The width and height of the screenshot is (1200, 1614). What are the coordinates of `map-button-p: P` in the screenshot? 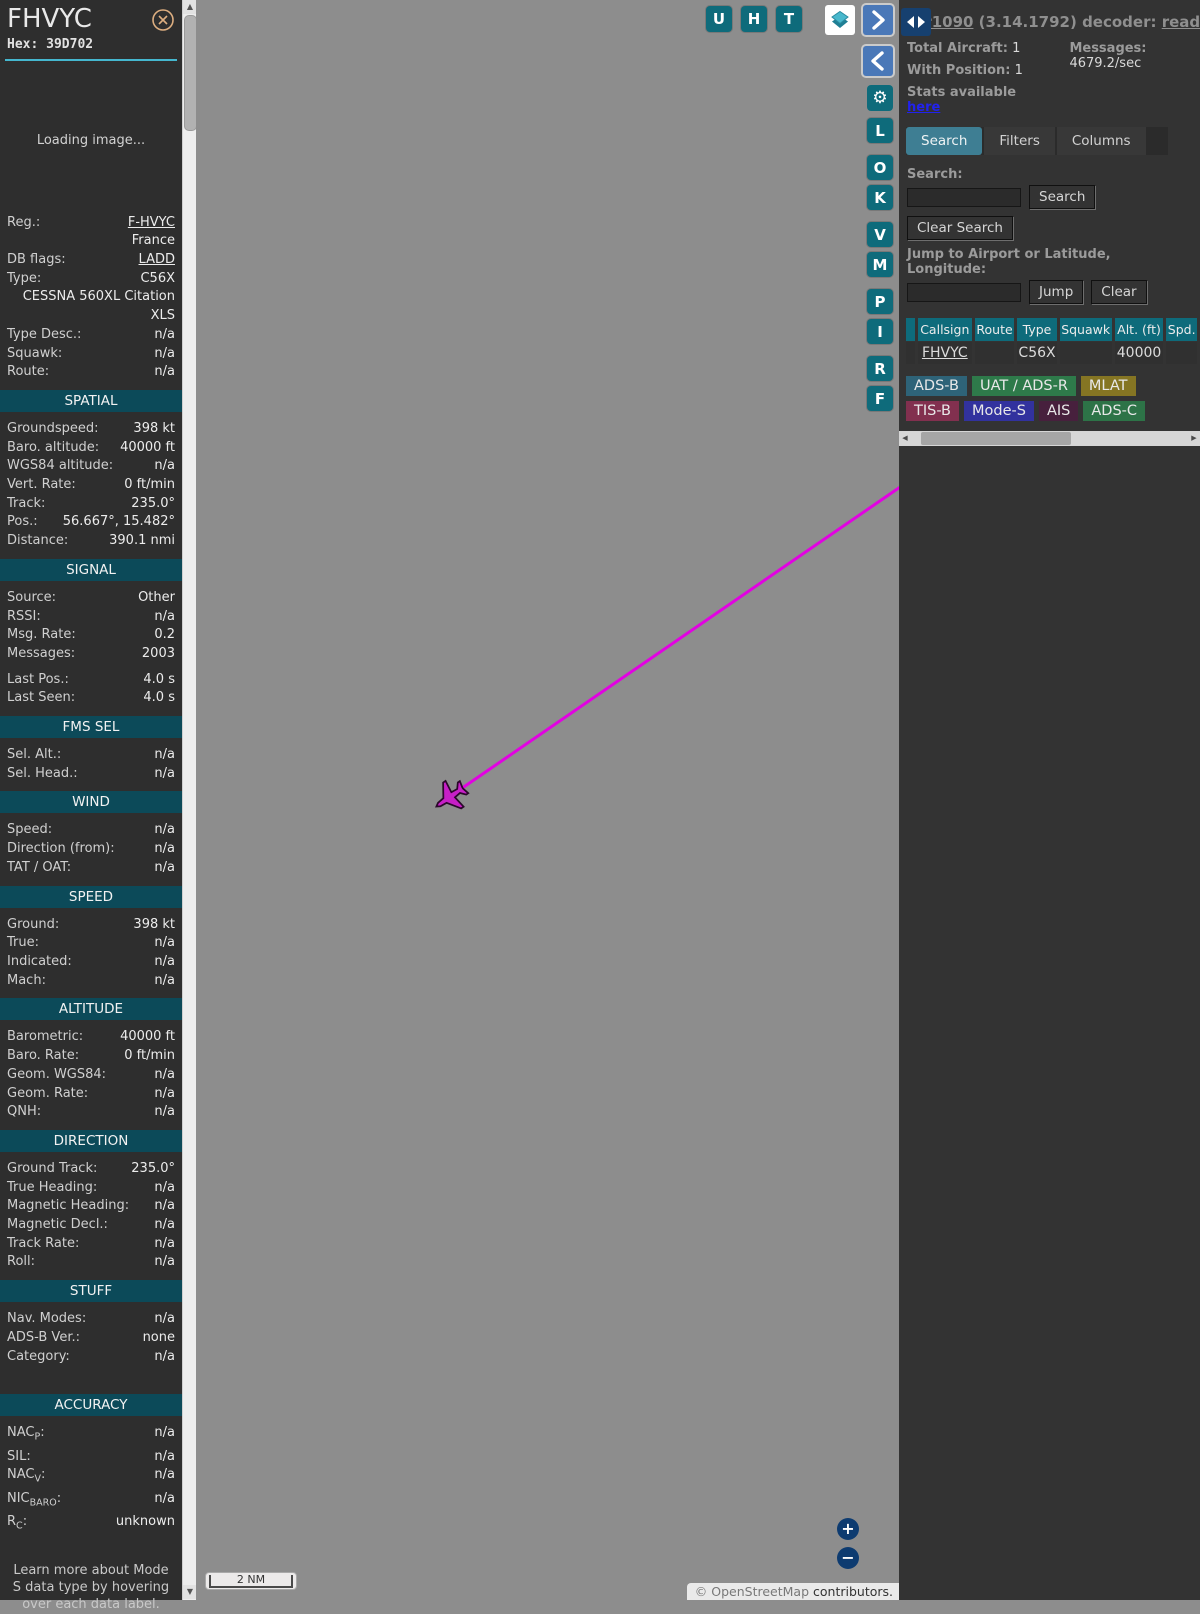 It's located at (880, 301).